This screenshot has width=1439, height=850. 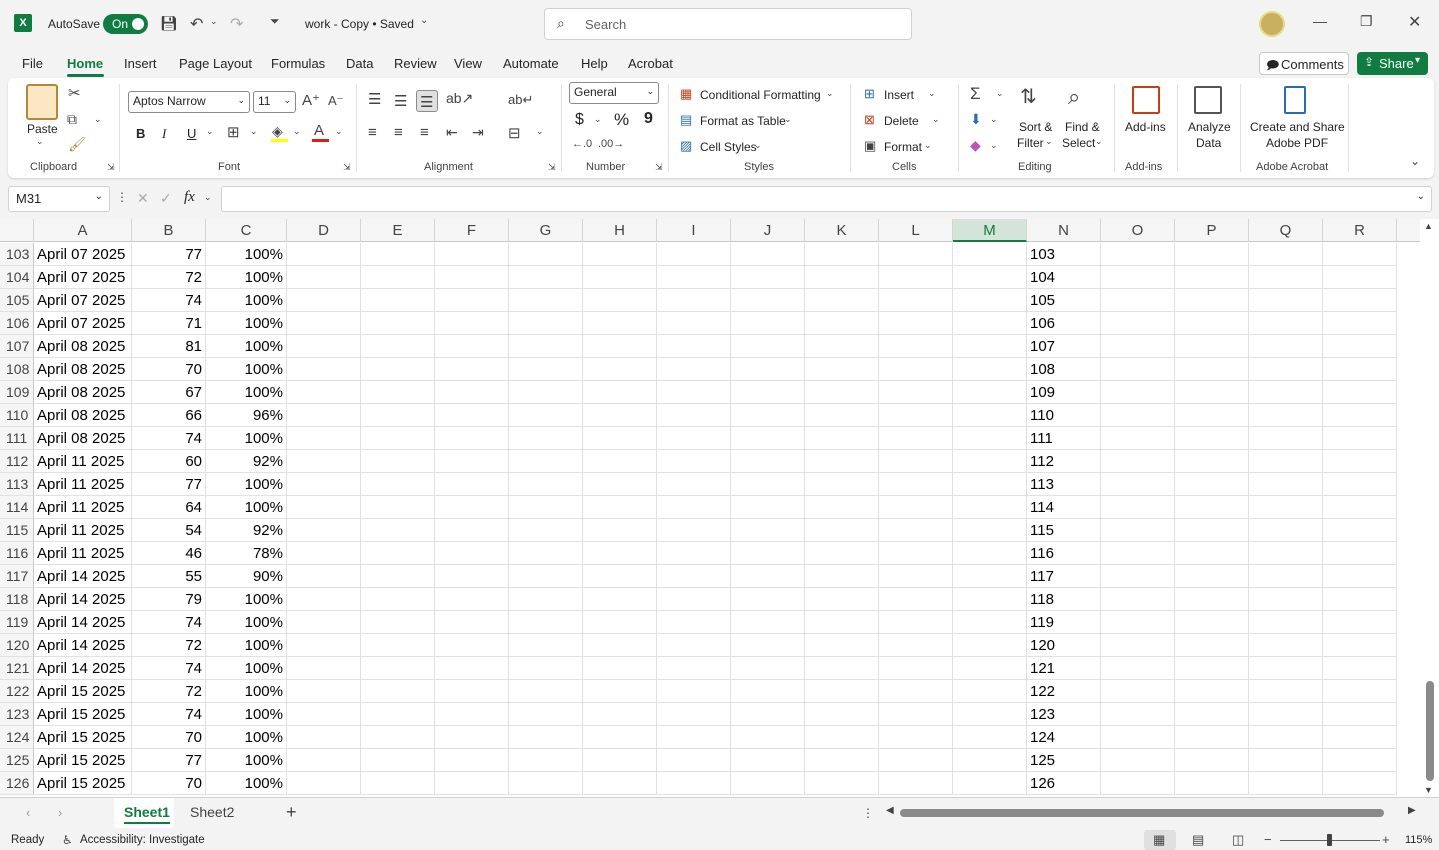 I want to click on tab-review: Review, so click(x=415, y=63).